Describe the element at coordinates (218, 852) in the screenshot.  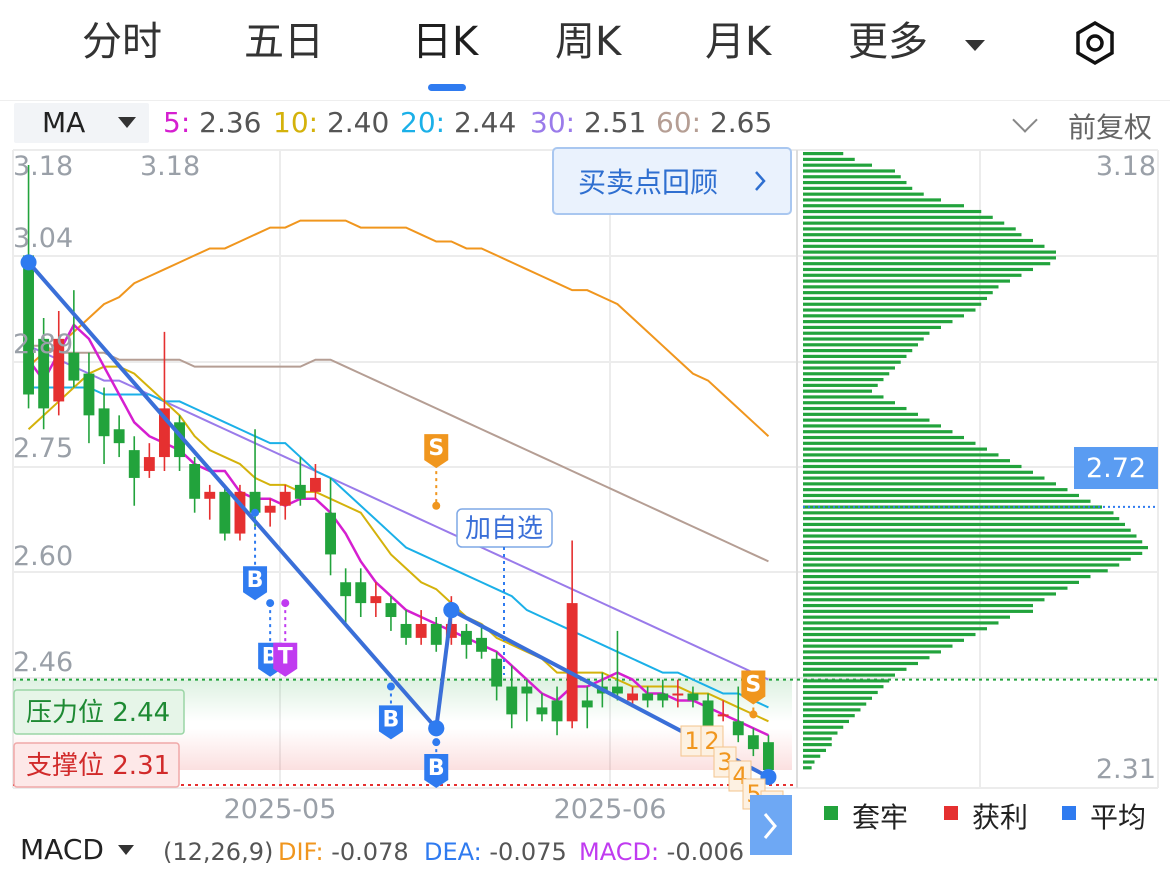
I see `macd-params: (12,26,9)` at that location.